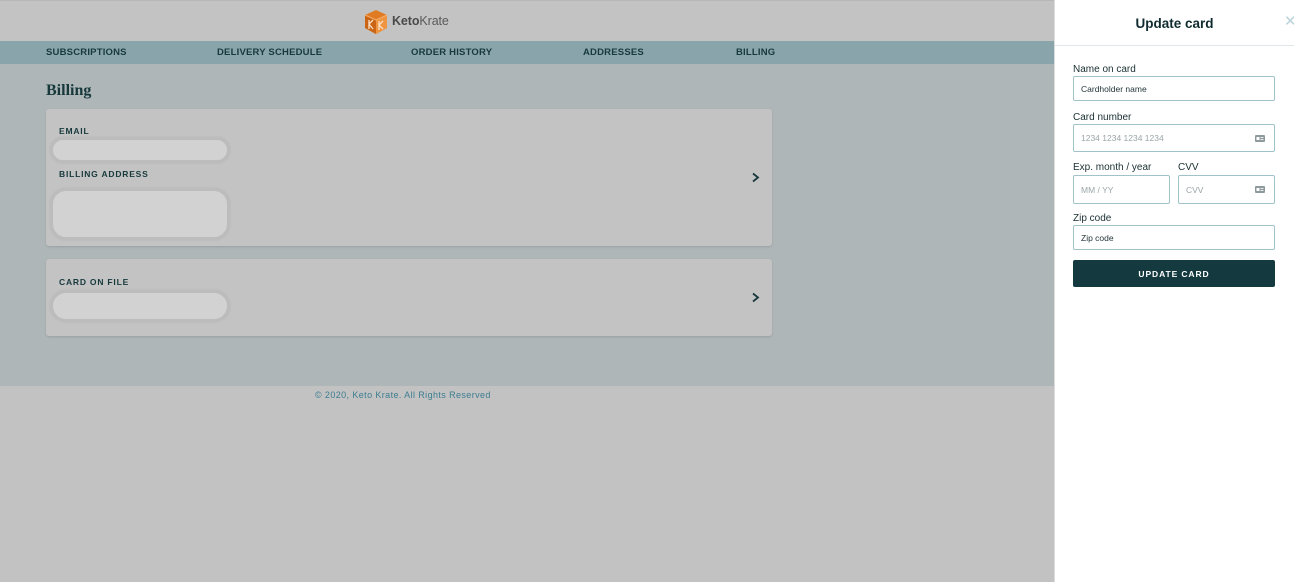 The width and height of the screenshot is (1294, 582). What do you see at coordinates (409, 177) in the screenshot?
I see `billing-details-card: EMAIL BILLING ADDRESS` at bounding box center [409, 177].